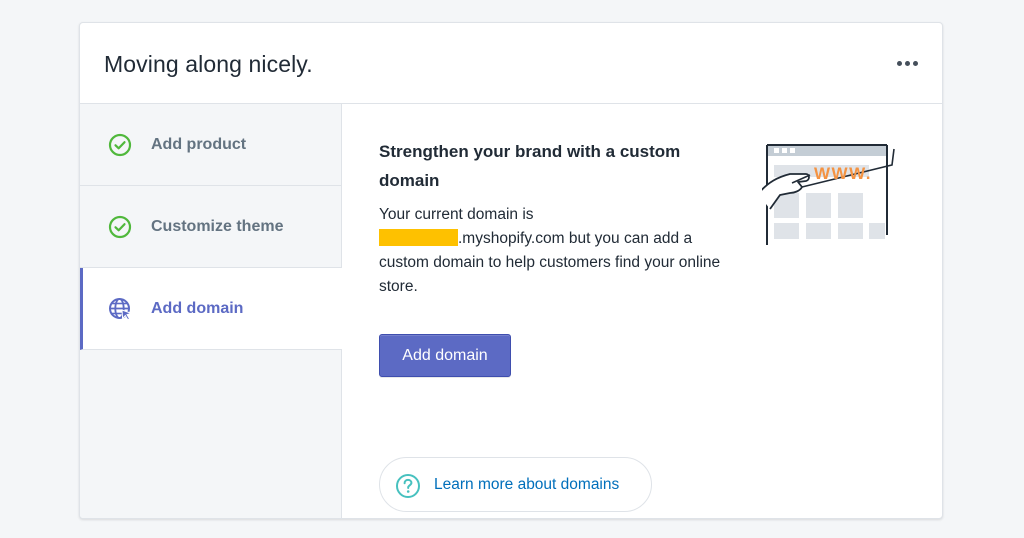  I want to click on more-actions-button, so click(907, 63).